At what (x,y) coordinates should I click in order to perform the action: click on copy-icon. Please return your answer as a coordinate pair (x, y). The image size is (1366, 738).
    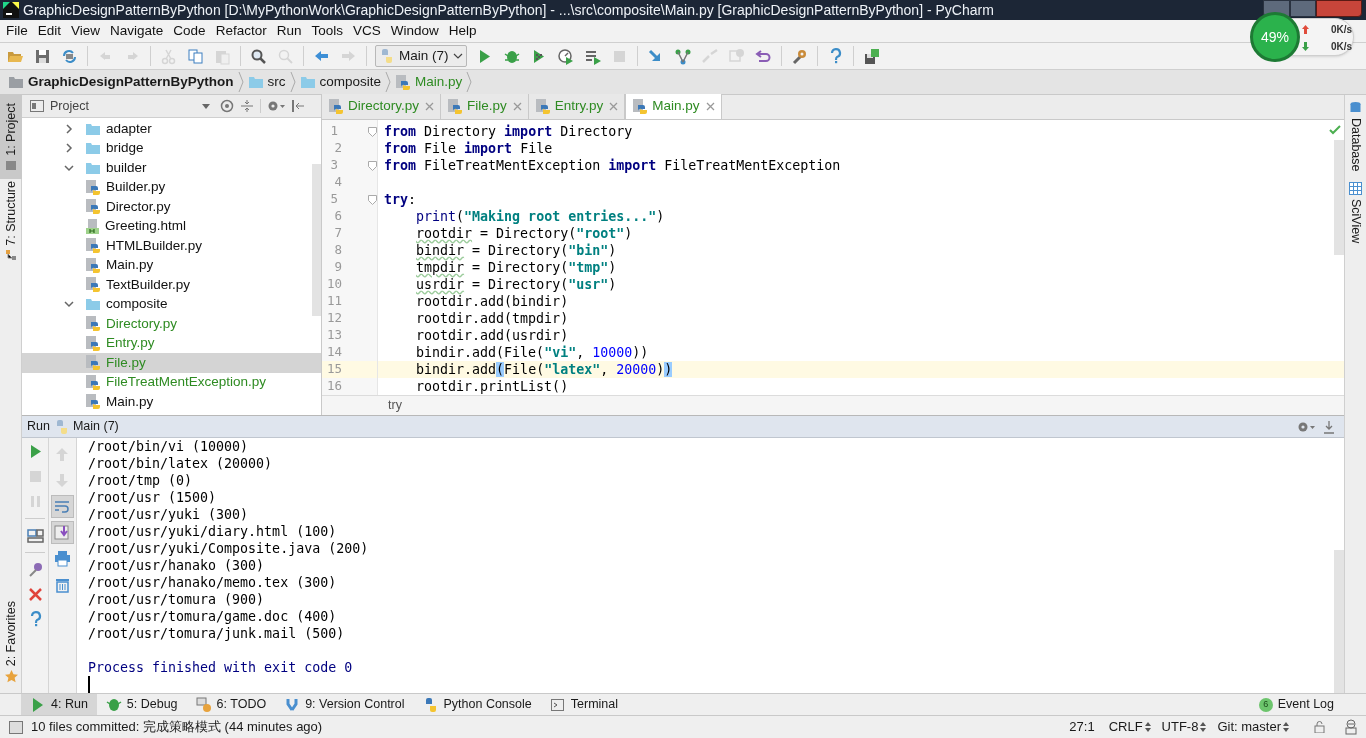
    Looking at the image, I should click on (195, 56).